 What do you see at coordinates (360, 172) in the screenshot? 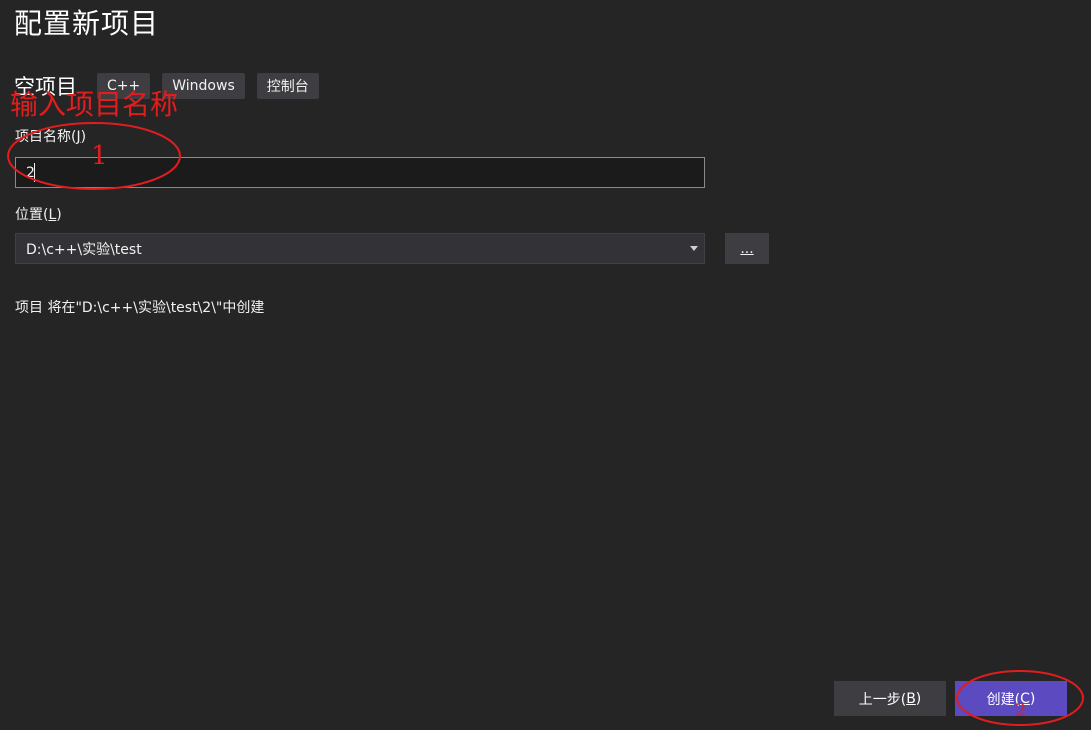
I see `project-name-input` at bounding box center [360, 172].